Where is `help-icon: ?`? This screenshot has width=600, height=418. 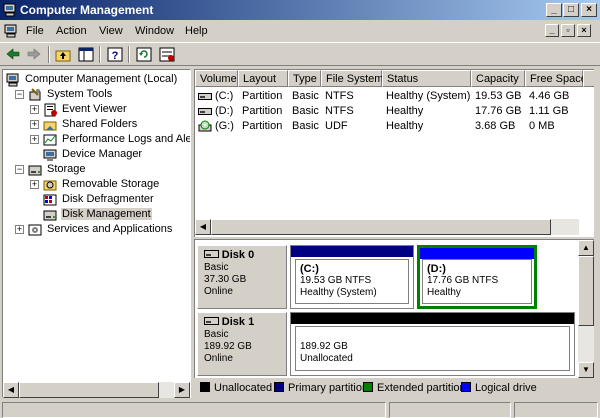 help-icon: ? is located at coordinates (115, 54).